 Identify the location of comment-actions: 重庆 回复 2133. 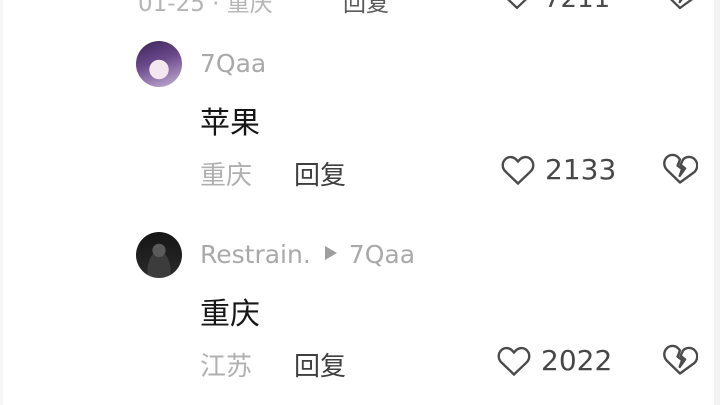
(360, 170).